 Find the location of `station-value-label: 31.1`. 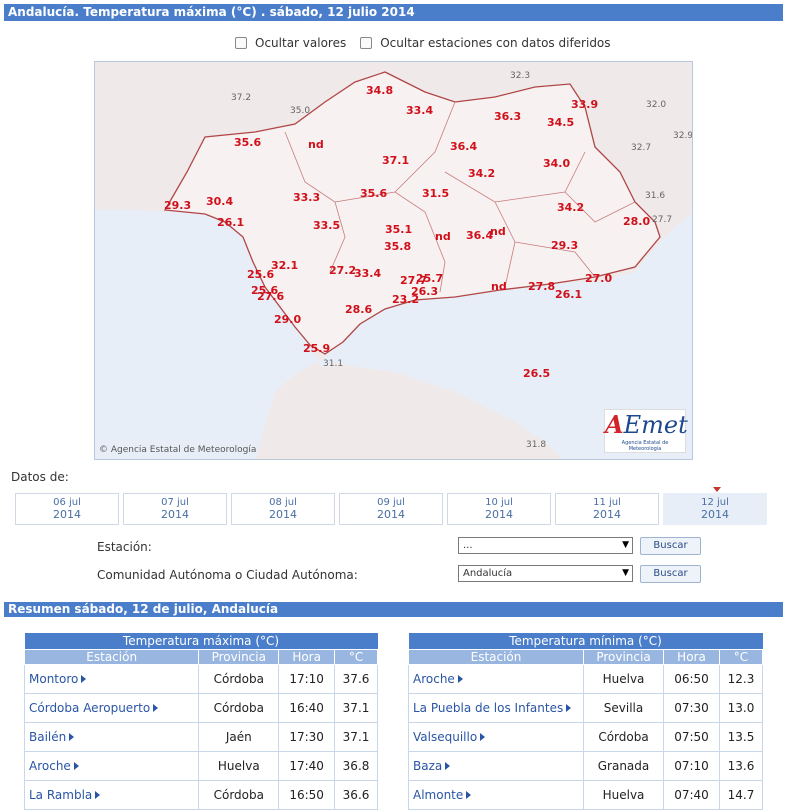

station-value-label: 31.1 is located at coordinates (333, 364).